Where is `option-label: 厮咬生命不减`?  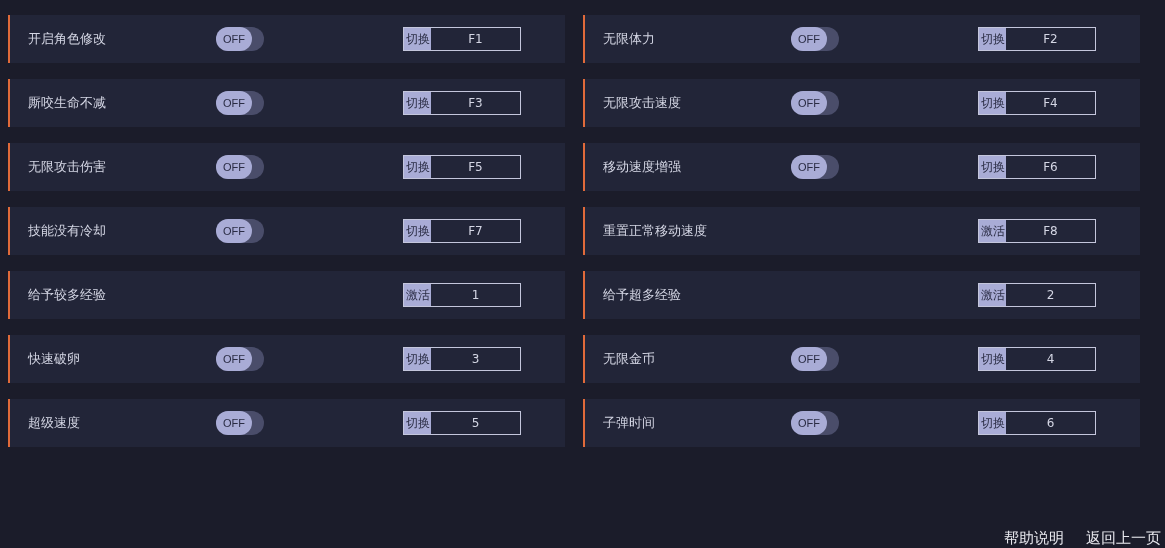
option-label: 厮咬生命不减 is located at coordinates (67, 103).